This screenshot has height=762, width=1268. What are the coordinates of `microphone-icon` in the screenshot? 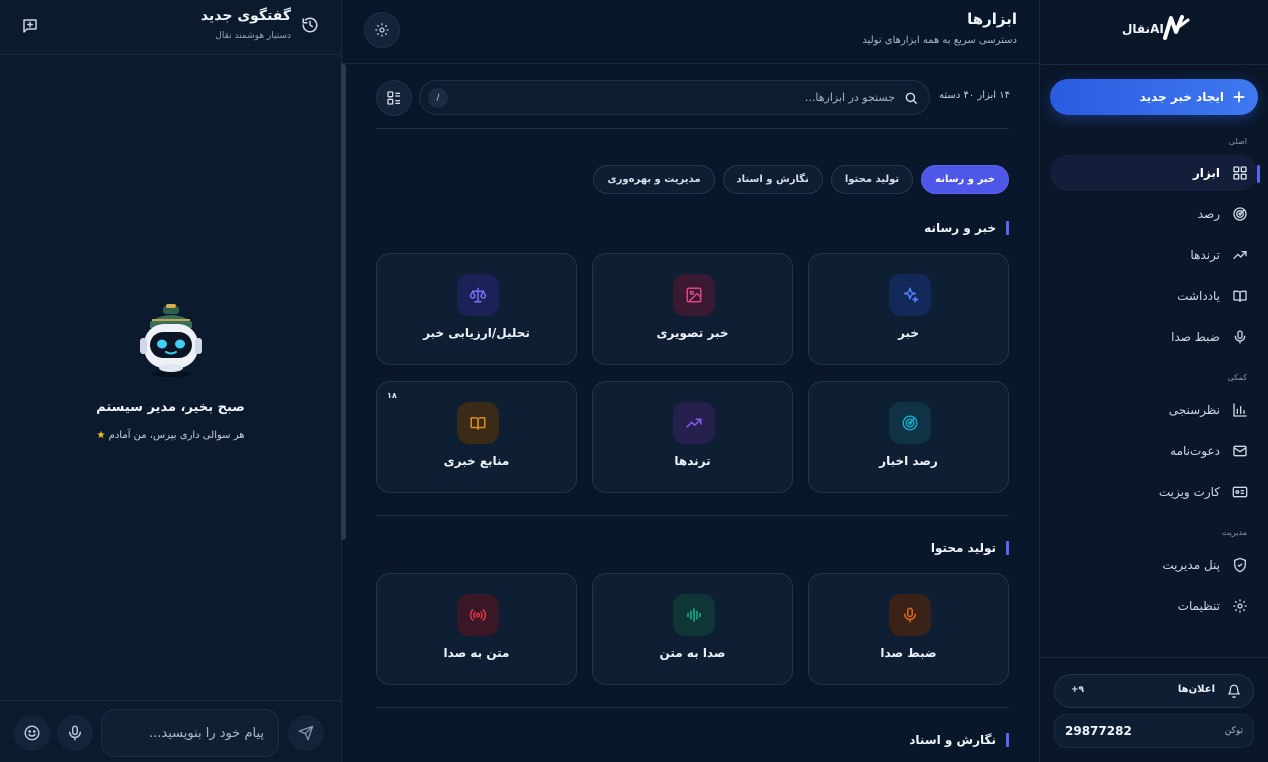 It's located at (75, 733).